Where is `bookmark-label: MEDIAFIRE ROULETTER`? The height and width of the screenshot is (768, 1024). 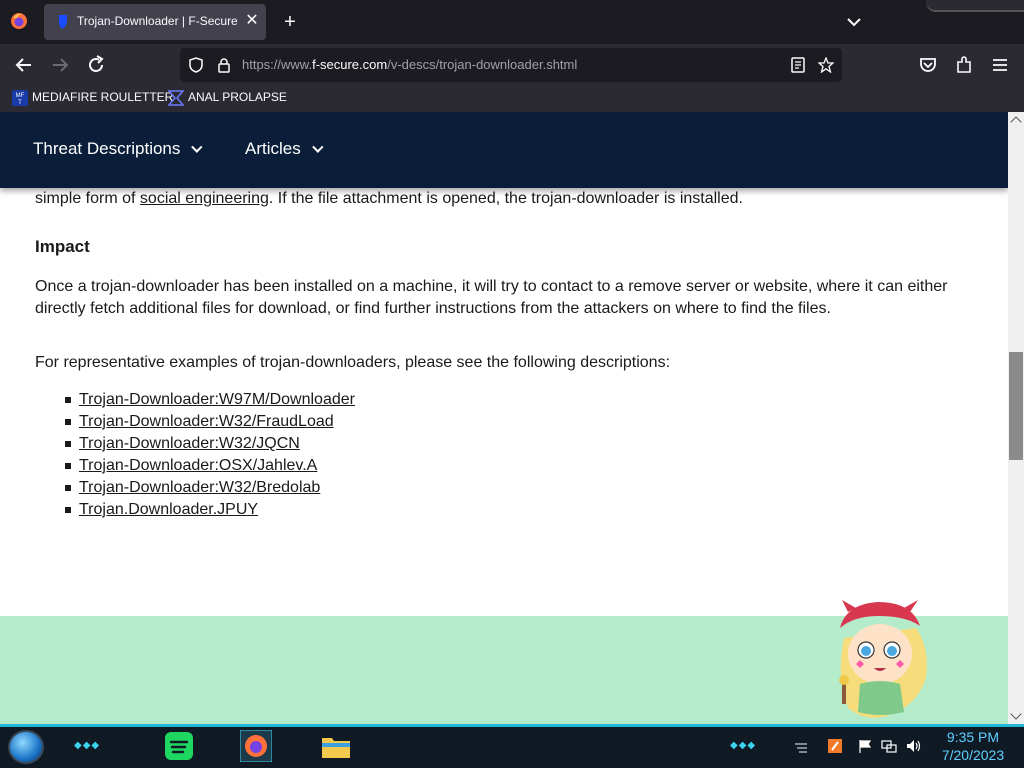 bookmark-label: MEDIAFIRE ROULETTER is located at coordinates (103, 97).